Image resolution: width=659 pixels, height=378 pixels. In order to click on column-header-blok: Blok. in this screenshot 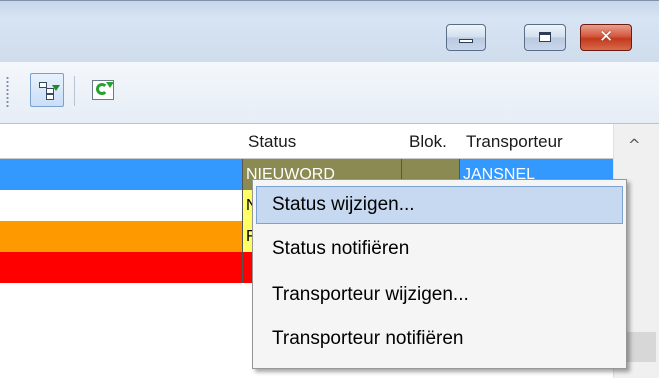, I will do `click(428, 142)`.